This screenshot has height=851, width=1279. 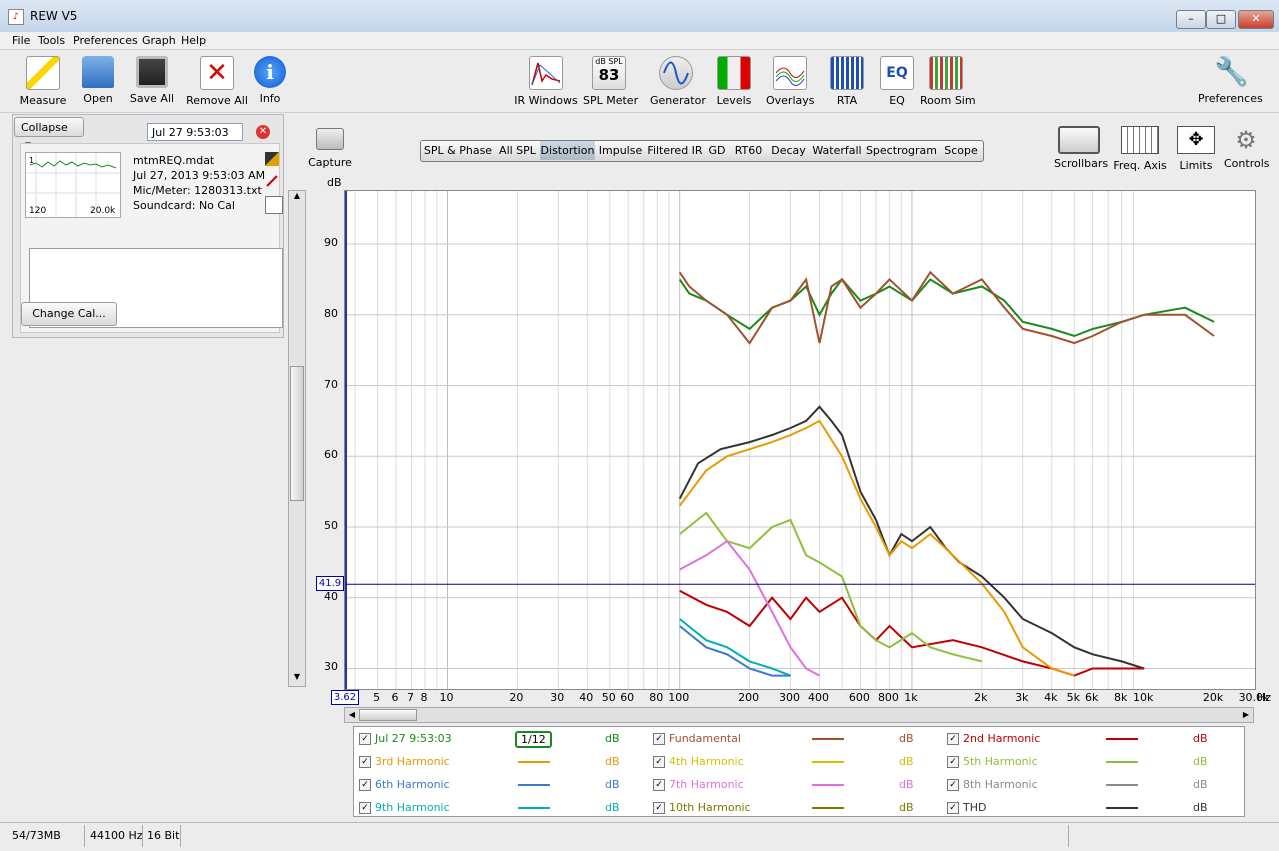 I want to click on measure-button: Measure, so click(x=43, y=81).